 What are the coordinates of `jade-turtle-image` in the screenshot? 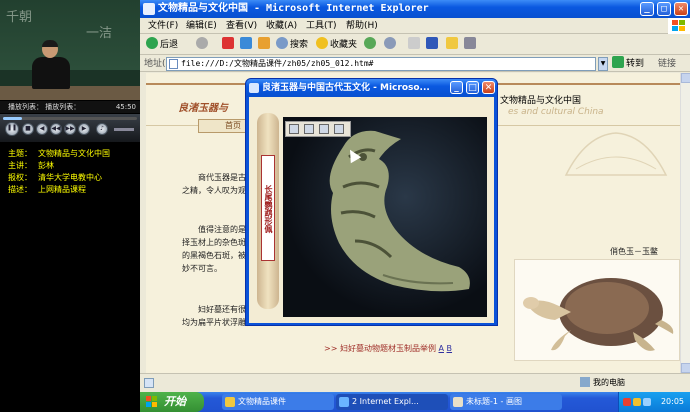 It's located at (597, 310).